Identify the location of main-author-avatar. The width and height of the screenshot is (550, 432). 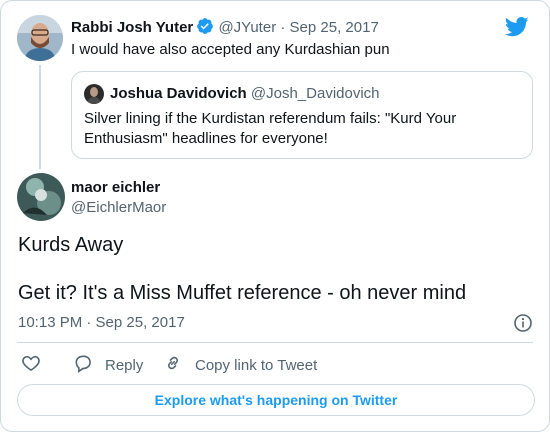
(41, 197).